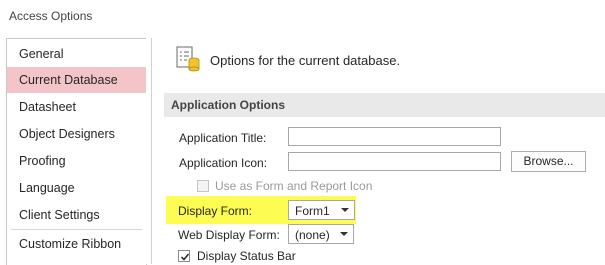 The width and height of the screenshot is (605, 265). I want to click on application-title-label: Application Title:, so click(223, 138).